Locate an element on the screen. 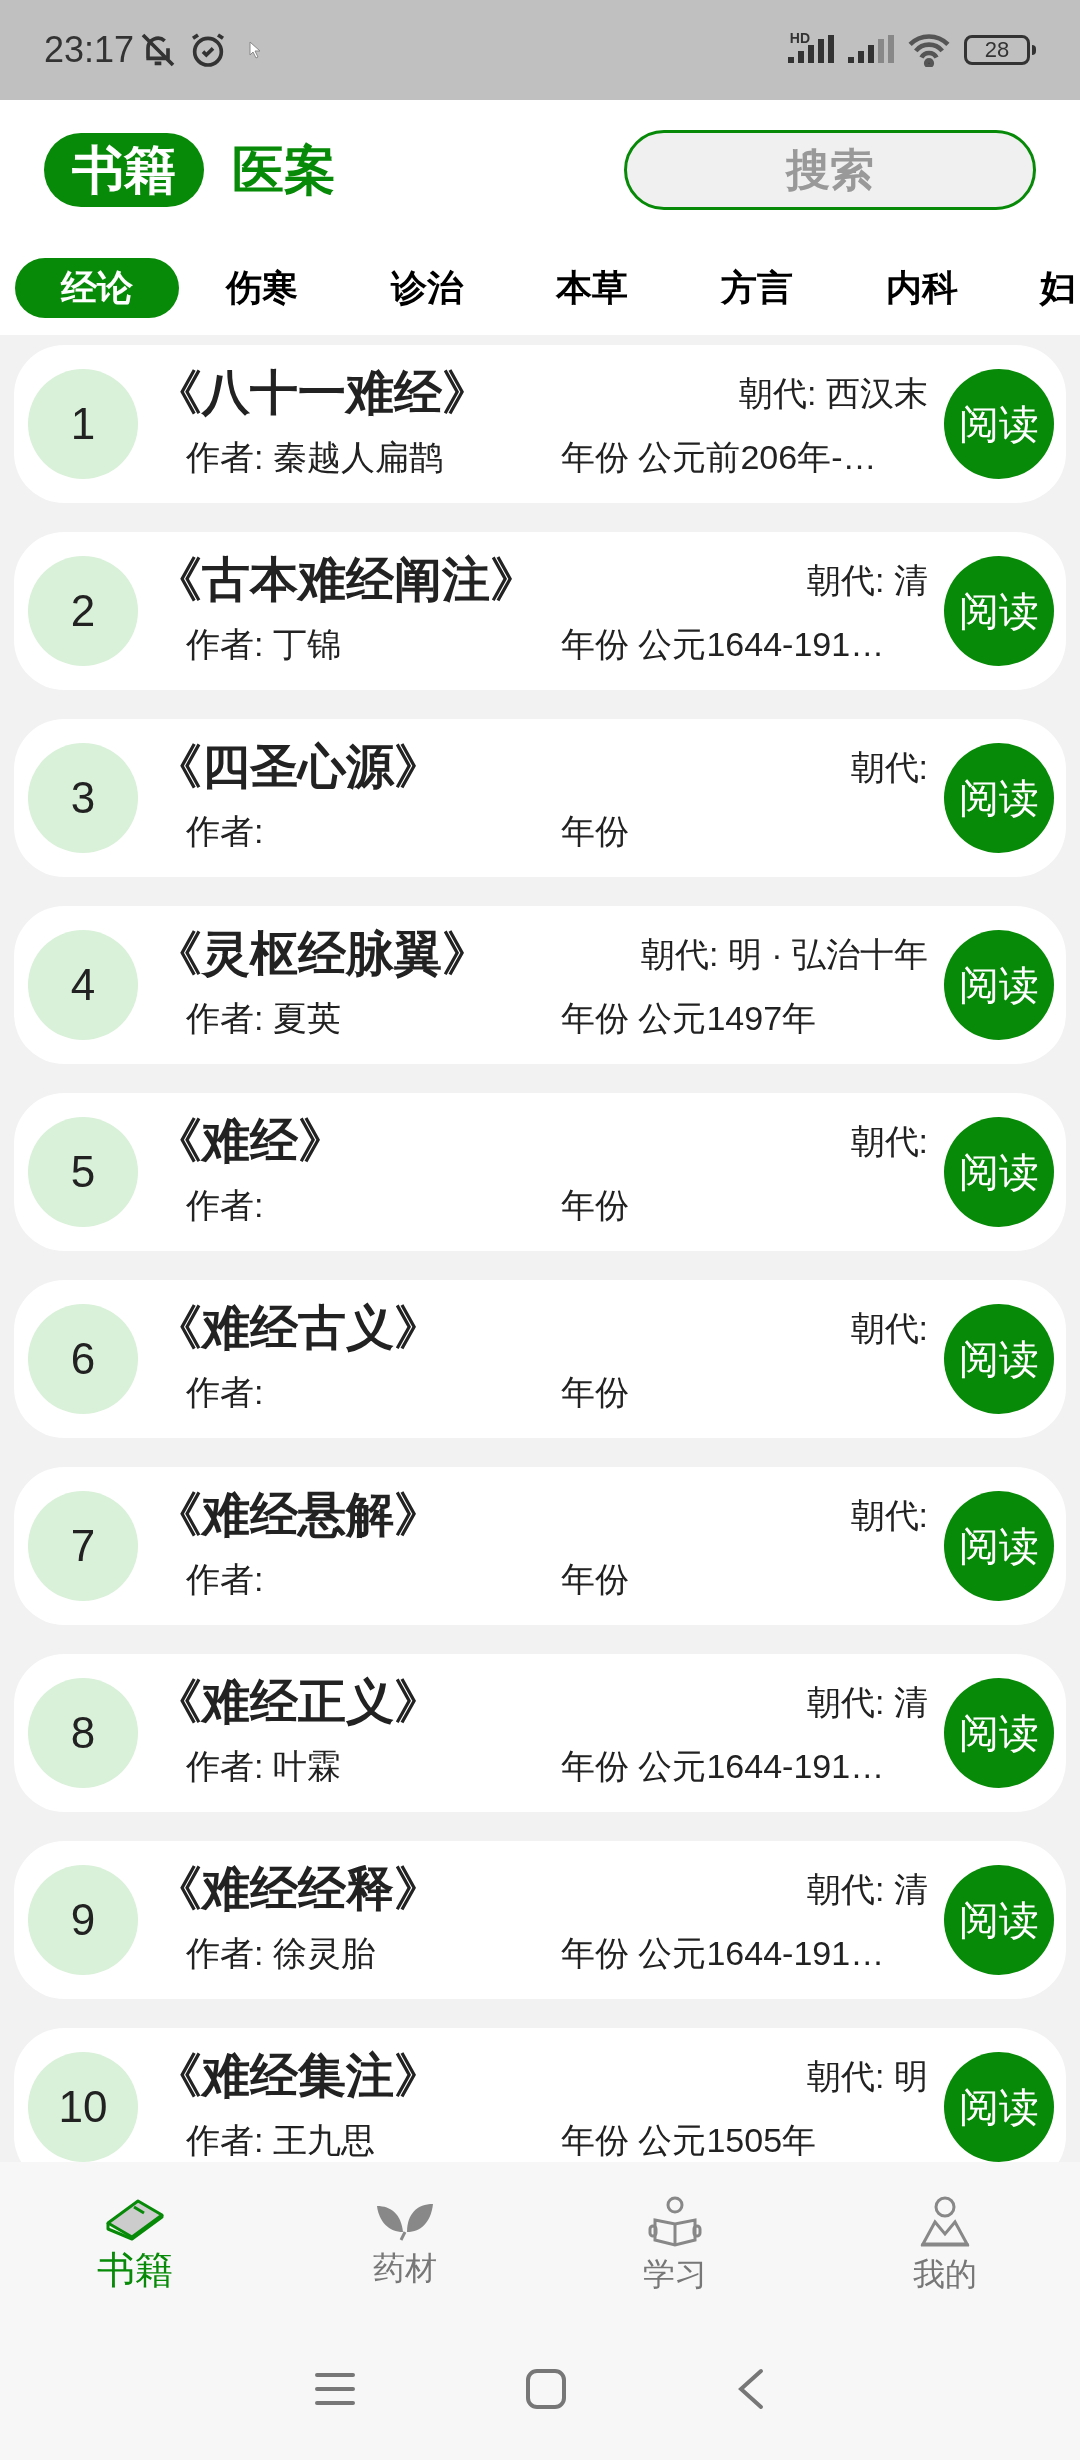 The image size is (1080, 2460). year-text: 年份 公元1497年 is located at coordinates (689, 1018).